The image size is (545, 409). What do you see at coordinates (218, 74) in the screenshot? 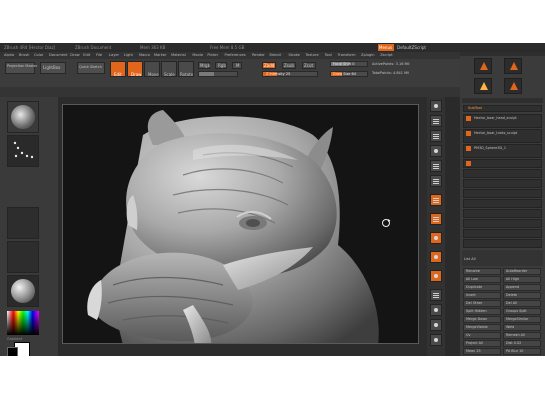
I see `rgb-intensity-slider` at bounding box center [218, 74].